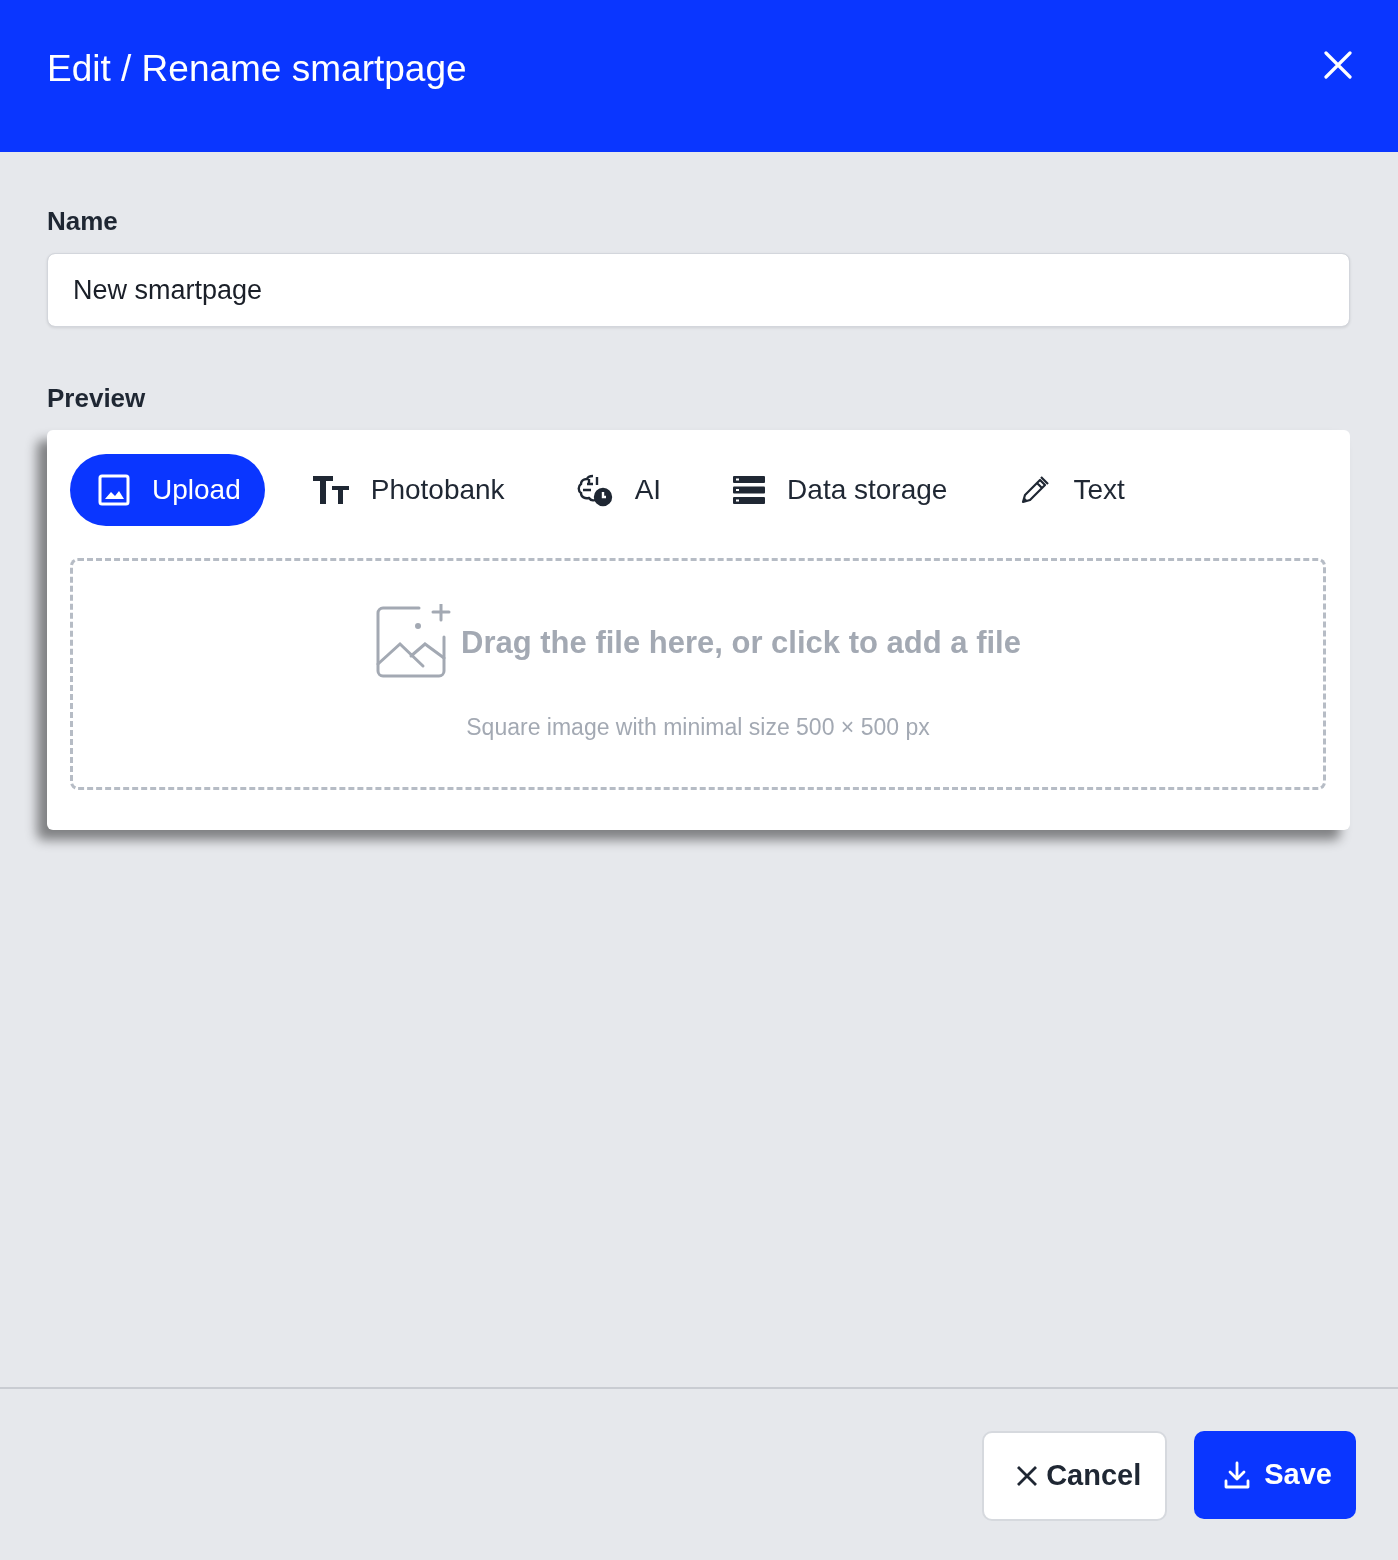 Image resolution: width=1398 pixels, height=1560 pixels. I want to click on source-tab: Photobank, so click(406, 490).